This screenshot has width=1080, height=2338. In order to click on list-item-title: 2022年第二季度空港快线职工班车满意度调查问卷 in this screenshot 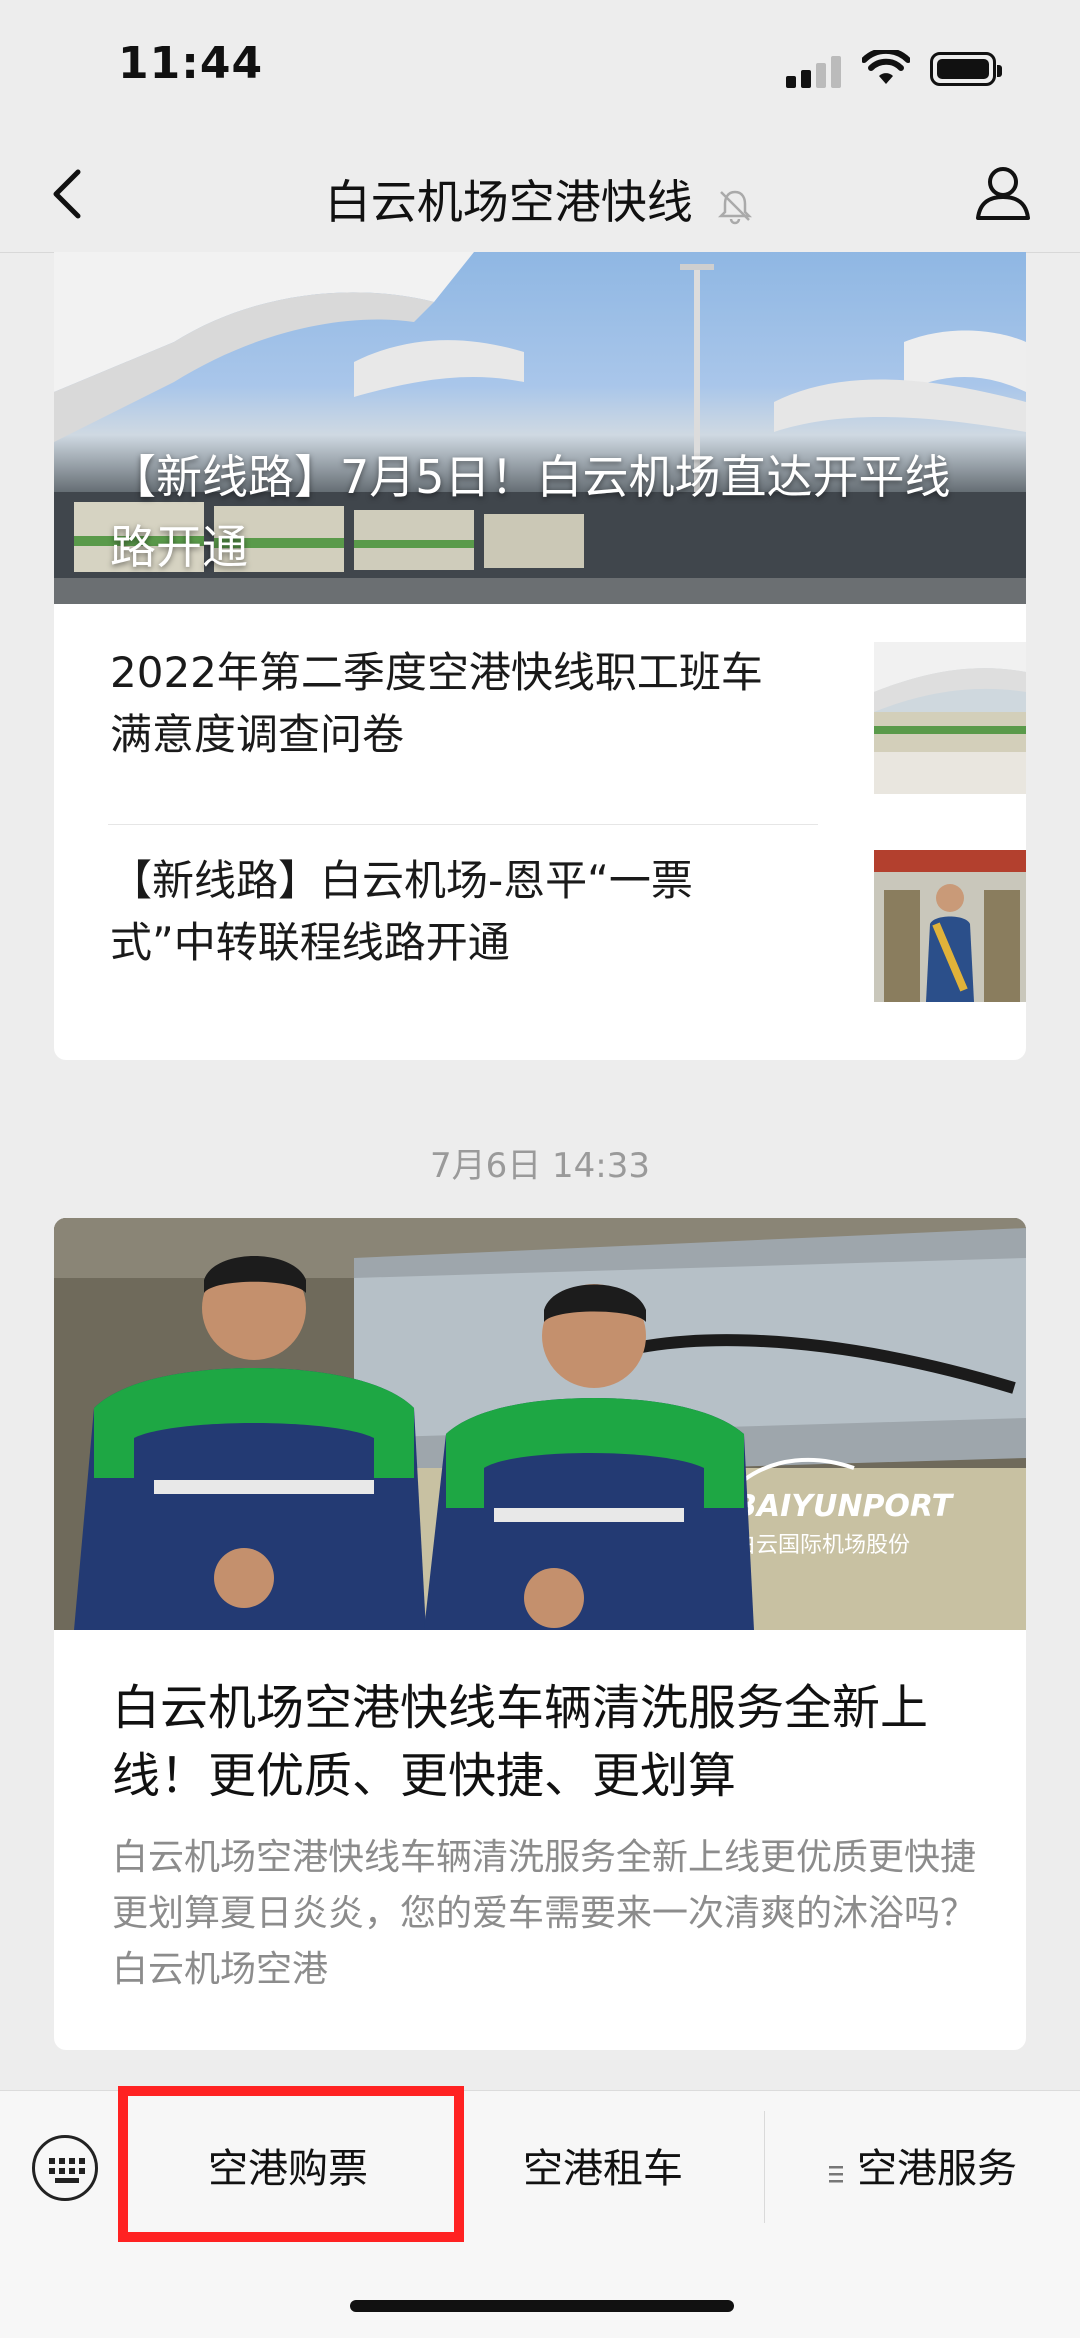, I will do `click(440, 704)`.